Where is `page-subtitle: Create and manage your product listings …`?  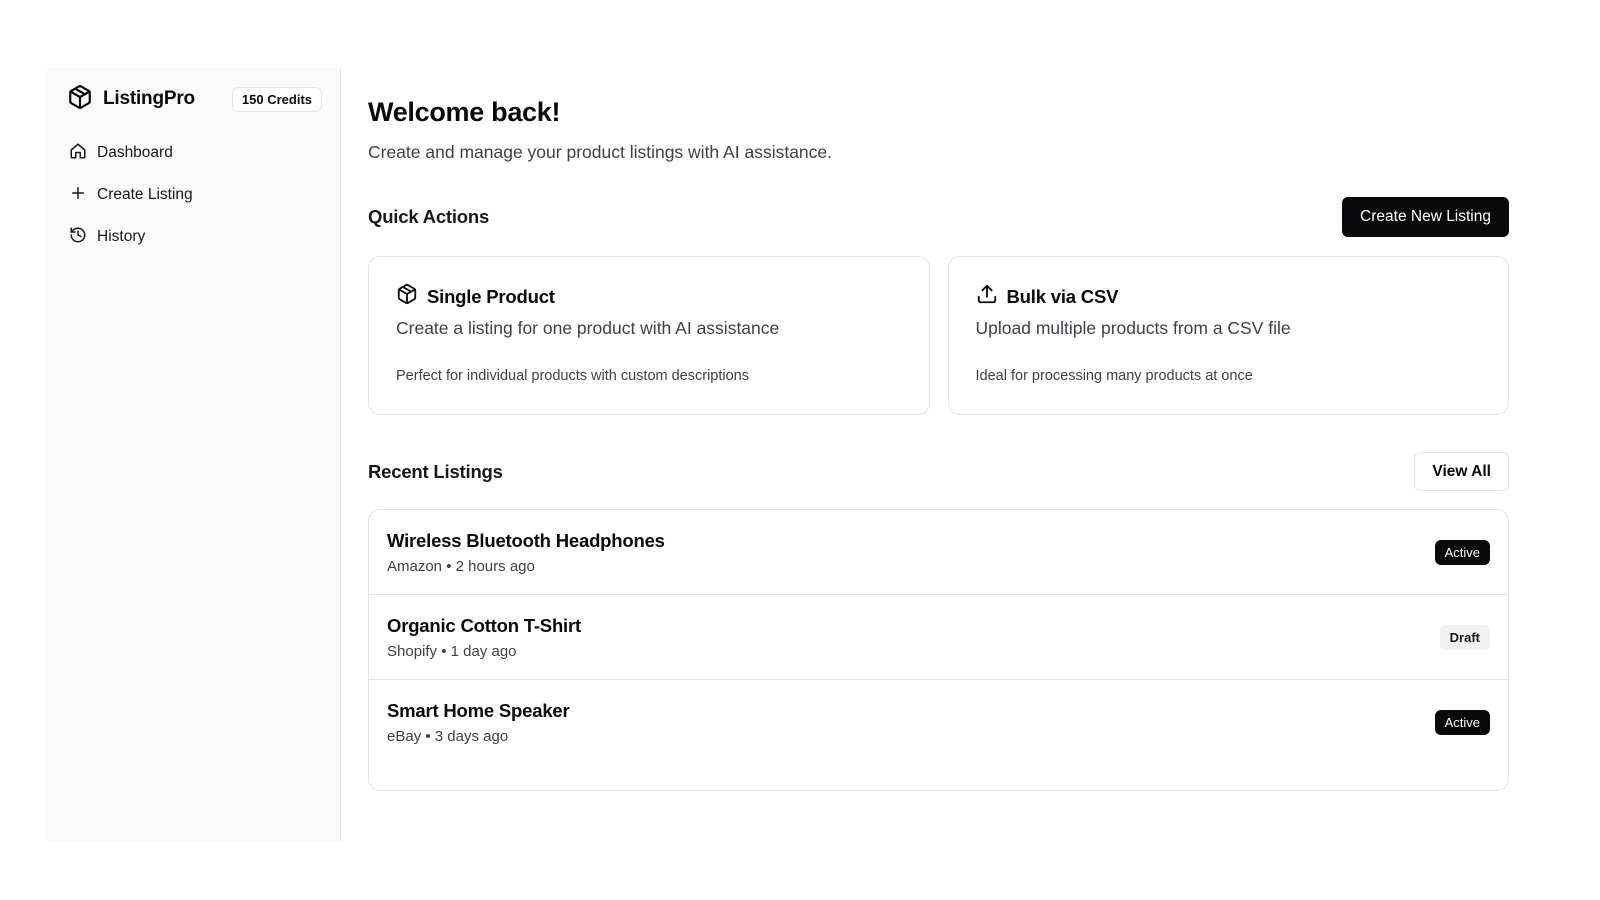
page-subtitle: Create and manage your product listings … is located at coordinates (600, 152).